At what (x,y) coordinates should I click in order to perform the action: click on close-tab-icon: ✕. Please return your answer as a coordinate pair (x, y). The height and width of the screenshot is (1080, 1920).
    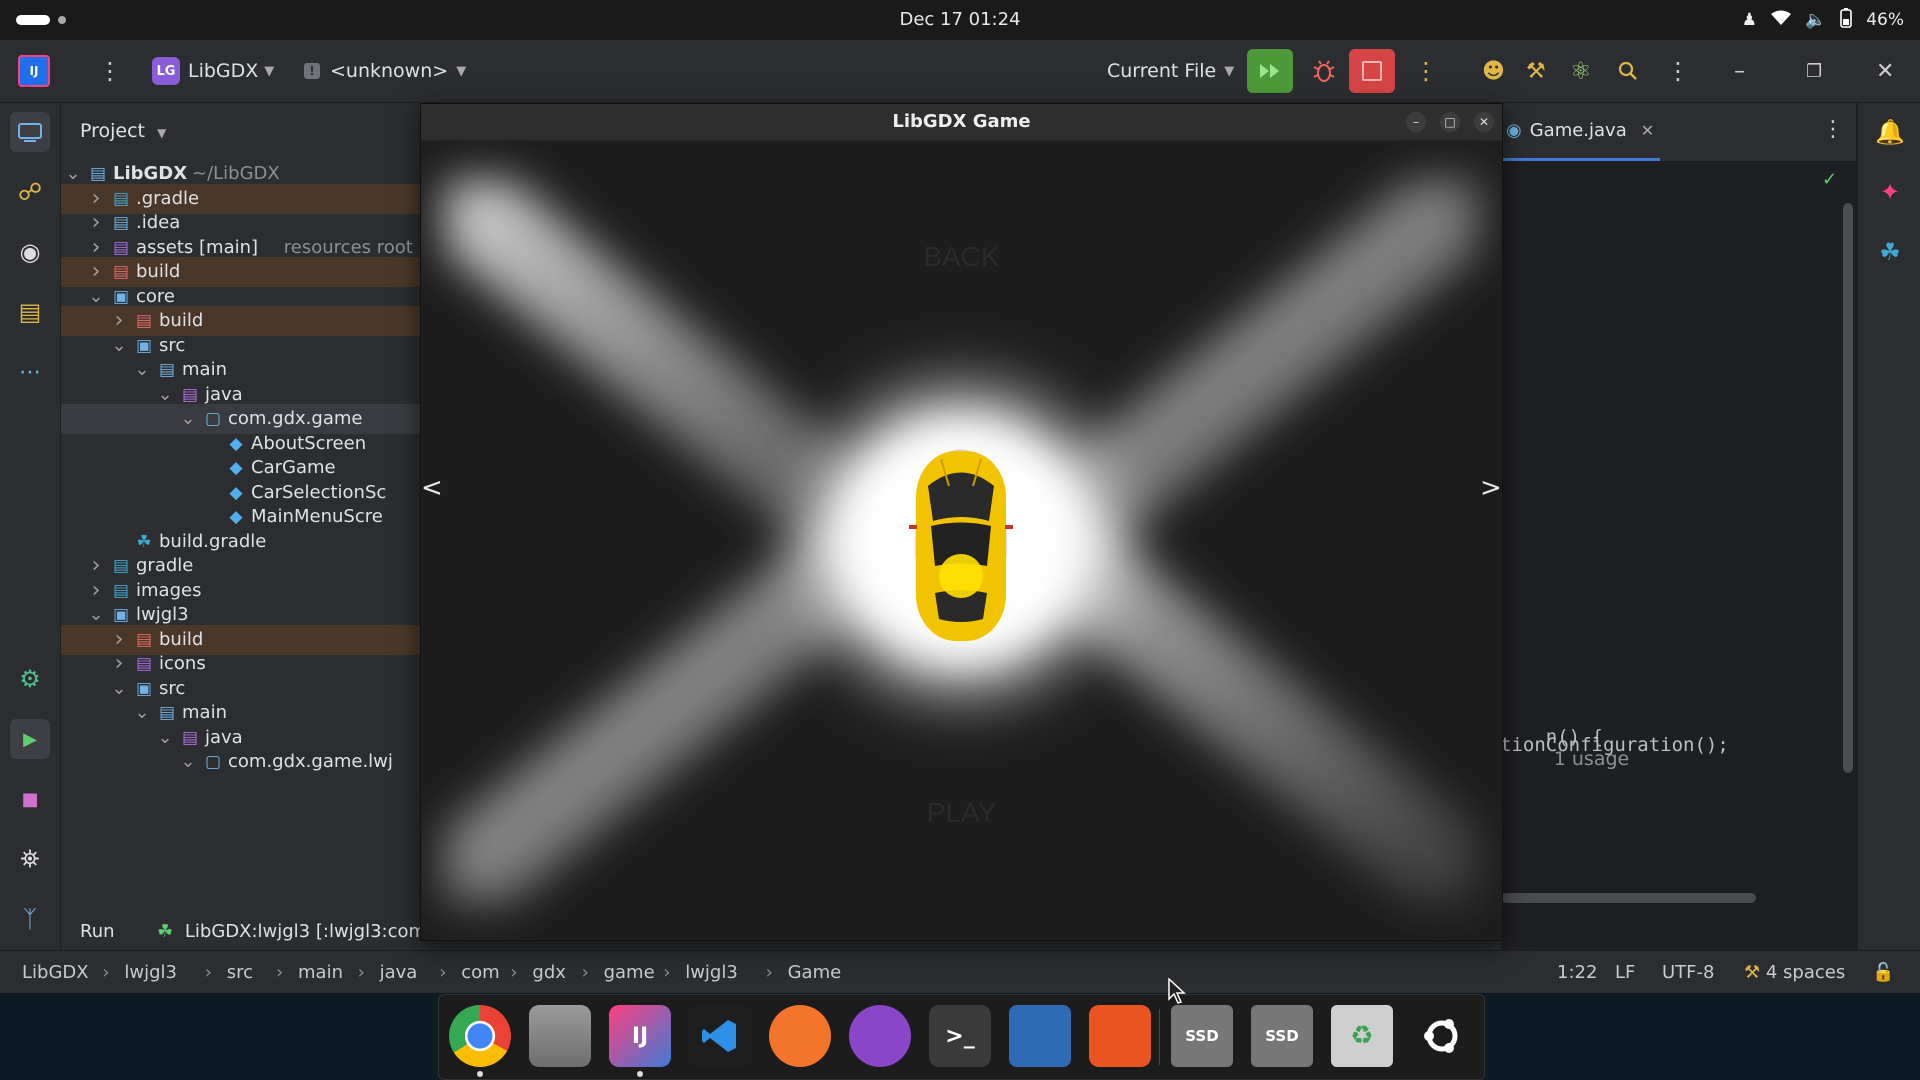
    Looking at the image, I should click on (1647, 130).